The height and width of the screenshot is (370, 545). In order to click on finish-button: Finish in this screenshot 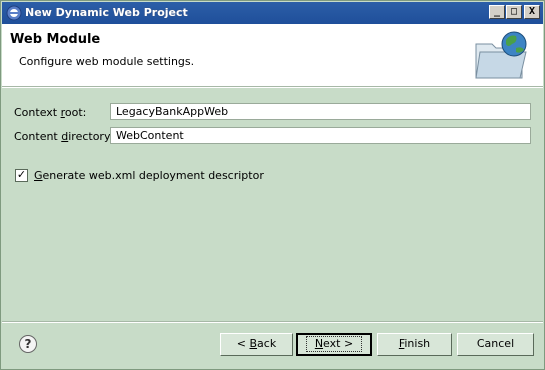, I will do `click(414, 344)`.